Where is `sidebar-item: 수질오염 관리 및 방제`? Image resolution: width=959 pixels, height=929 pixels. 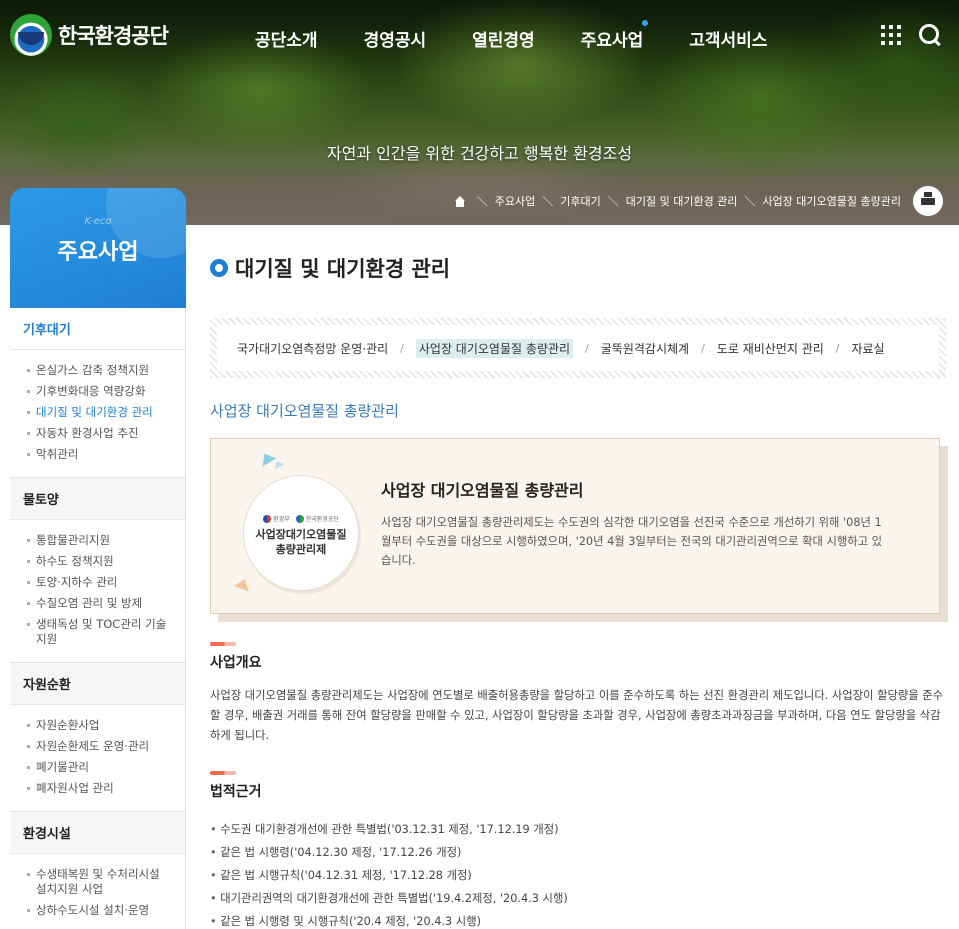 sidebar-item: 수질오염 관리 및 방제 is located at coordinates (97, 603).